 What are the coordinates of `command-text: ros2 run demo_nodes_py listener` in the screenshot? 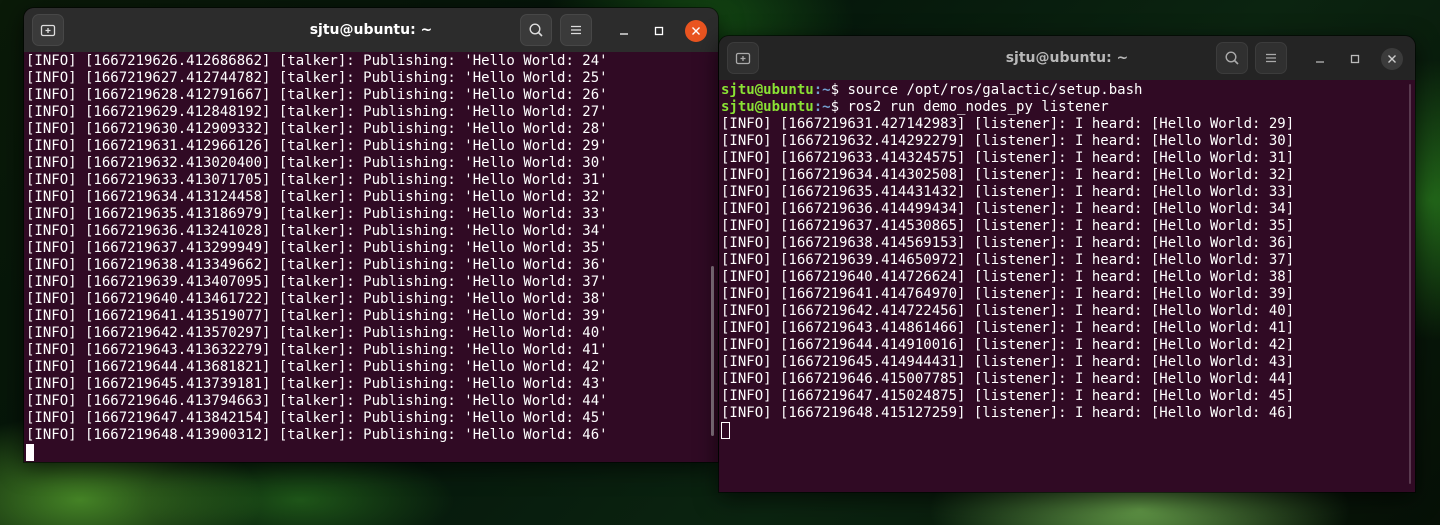 It's located at (974, 107).